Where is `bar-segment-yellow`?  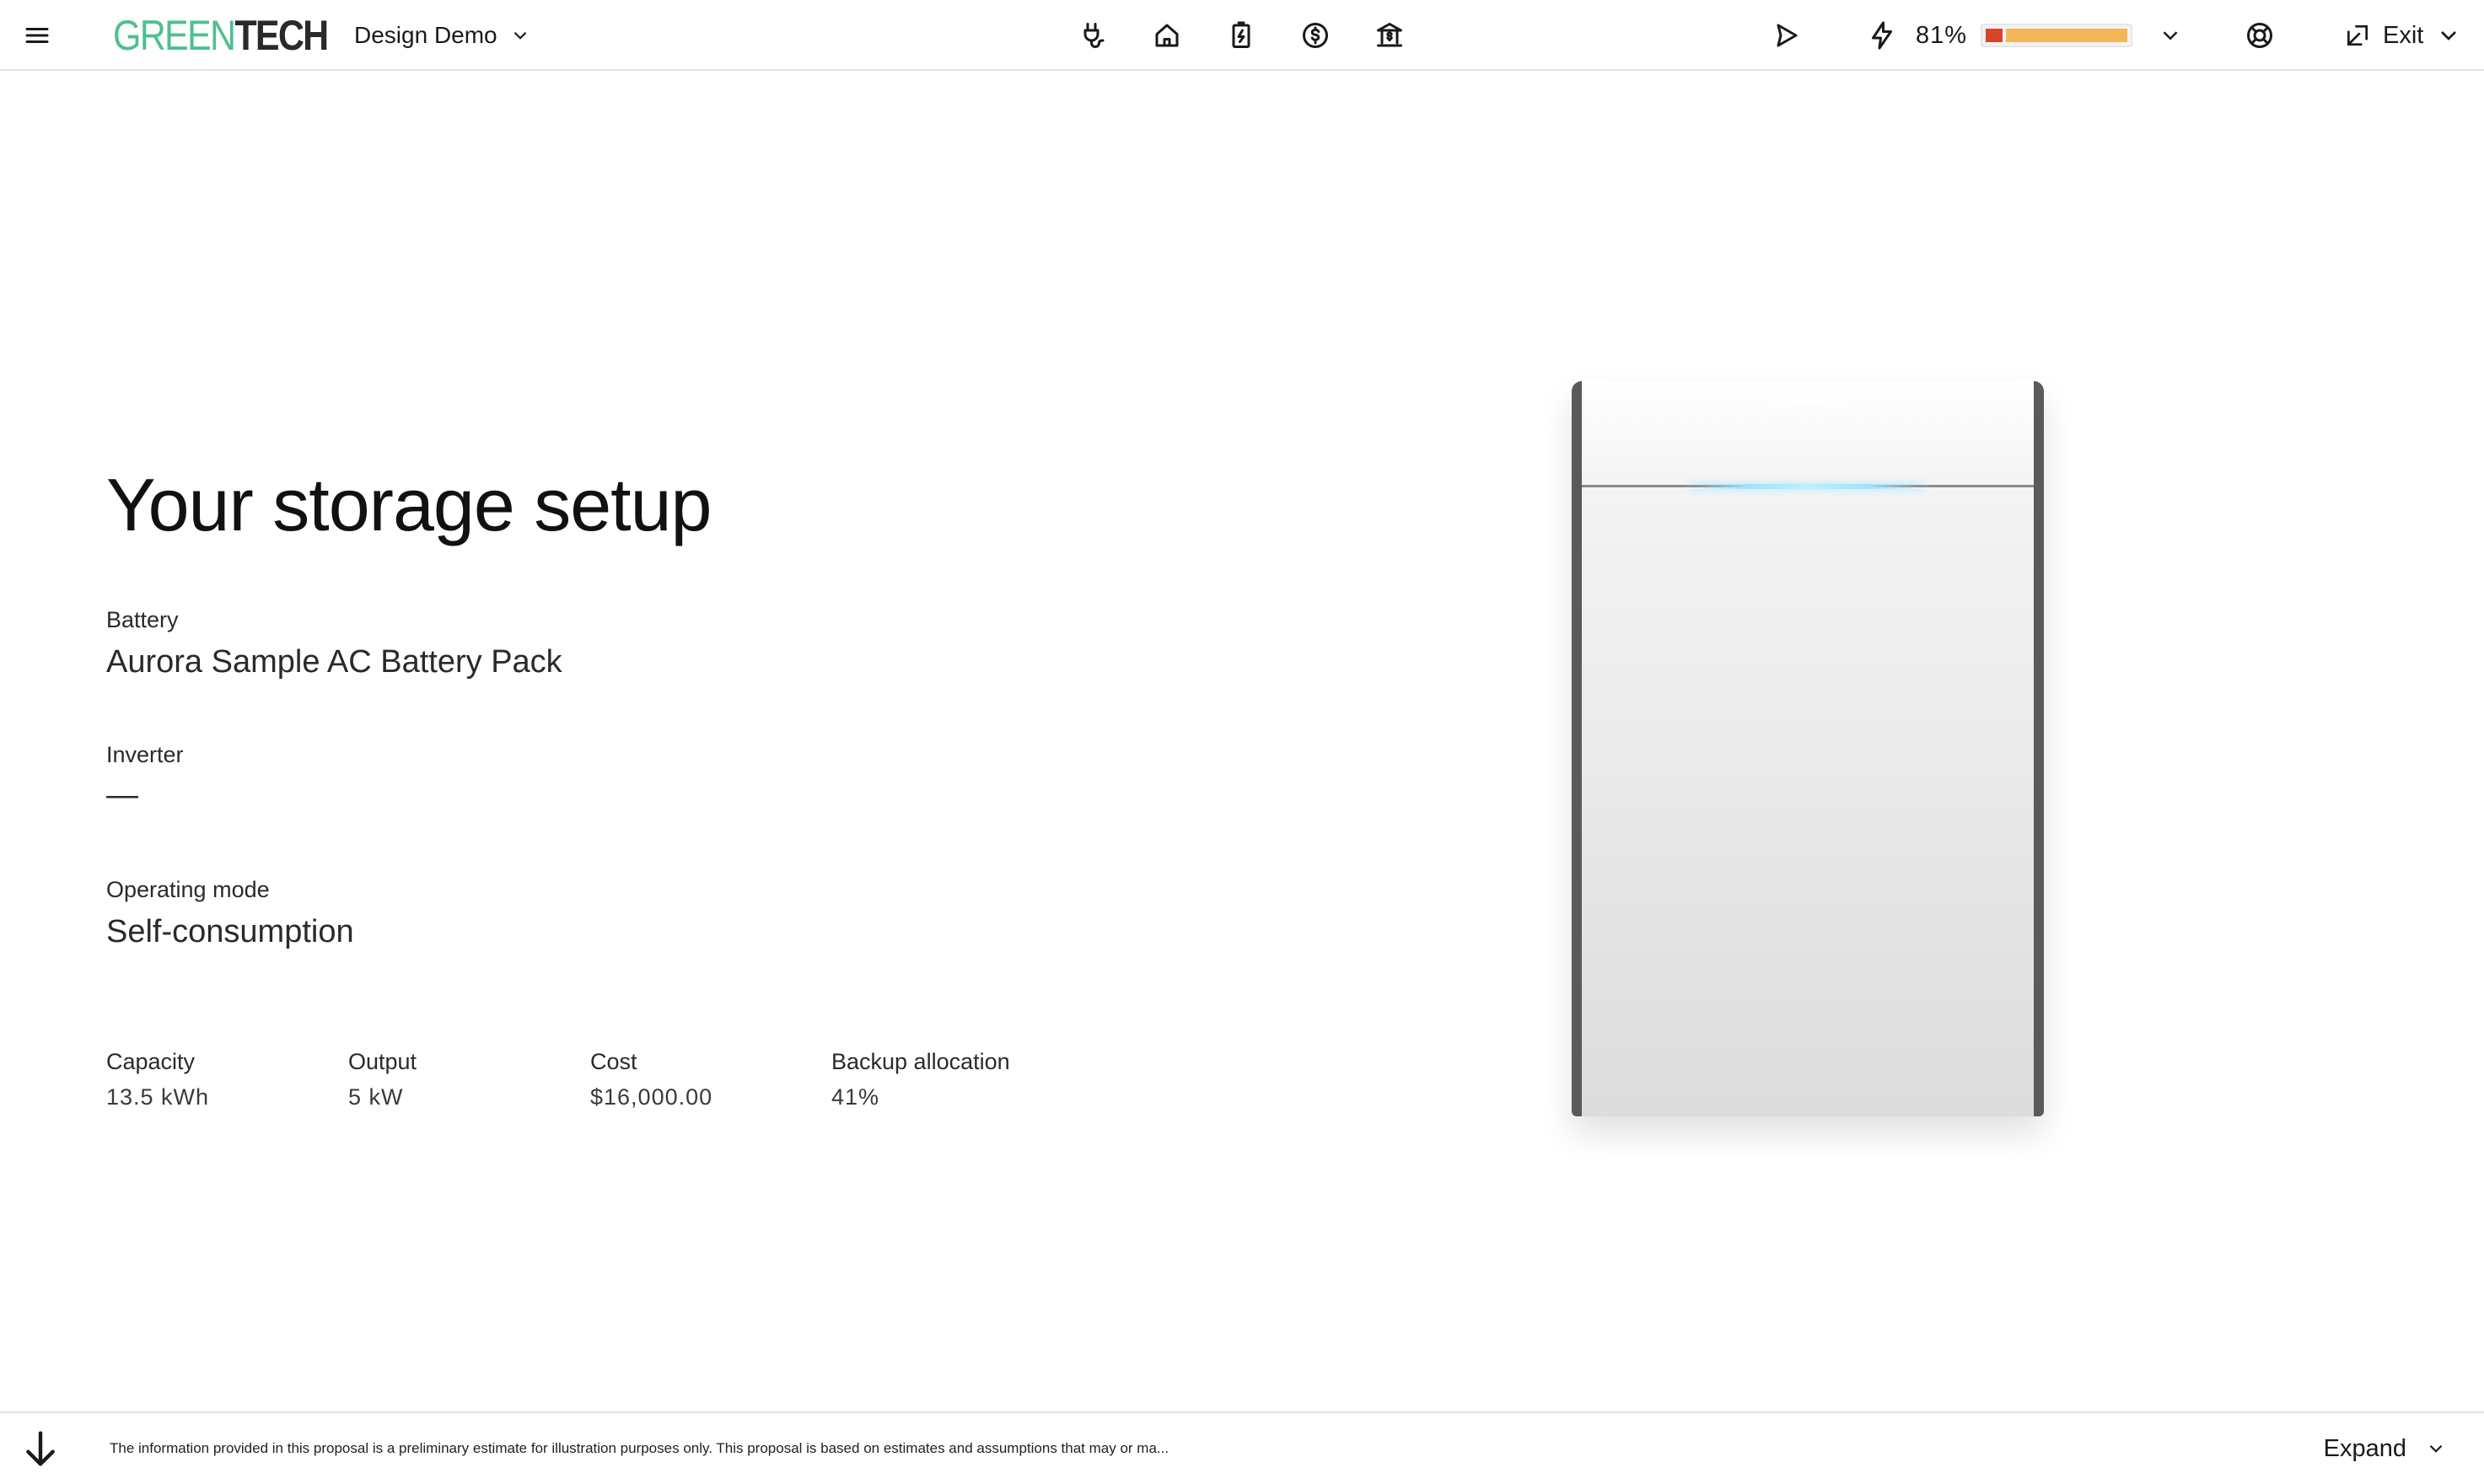
bar-segment-yellow is located at coordinates (2067, 35).